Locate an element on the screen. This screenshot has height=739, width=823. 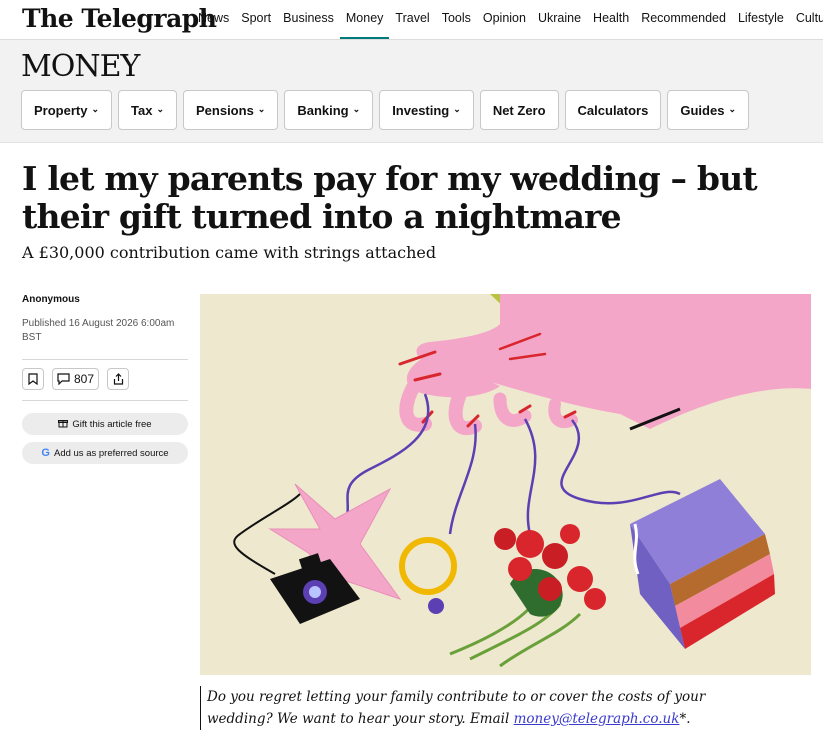
subnav-calculators: Calculators is located at coordinates (613, 110).